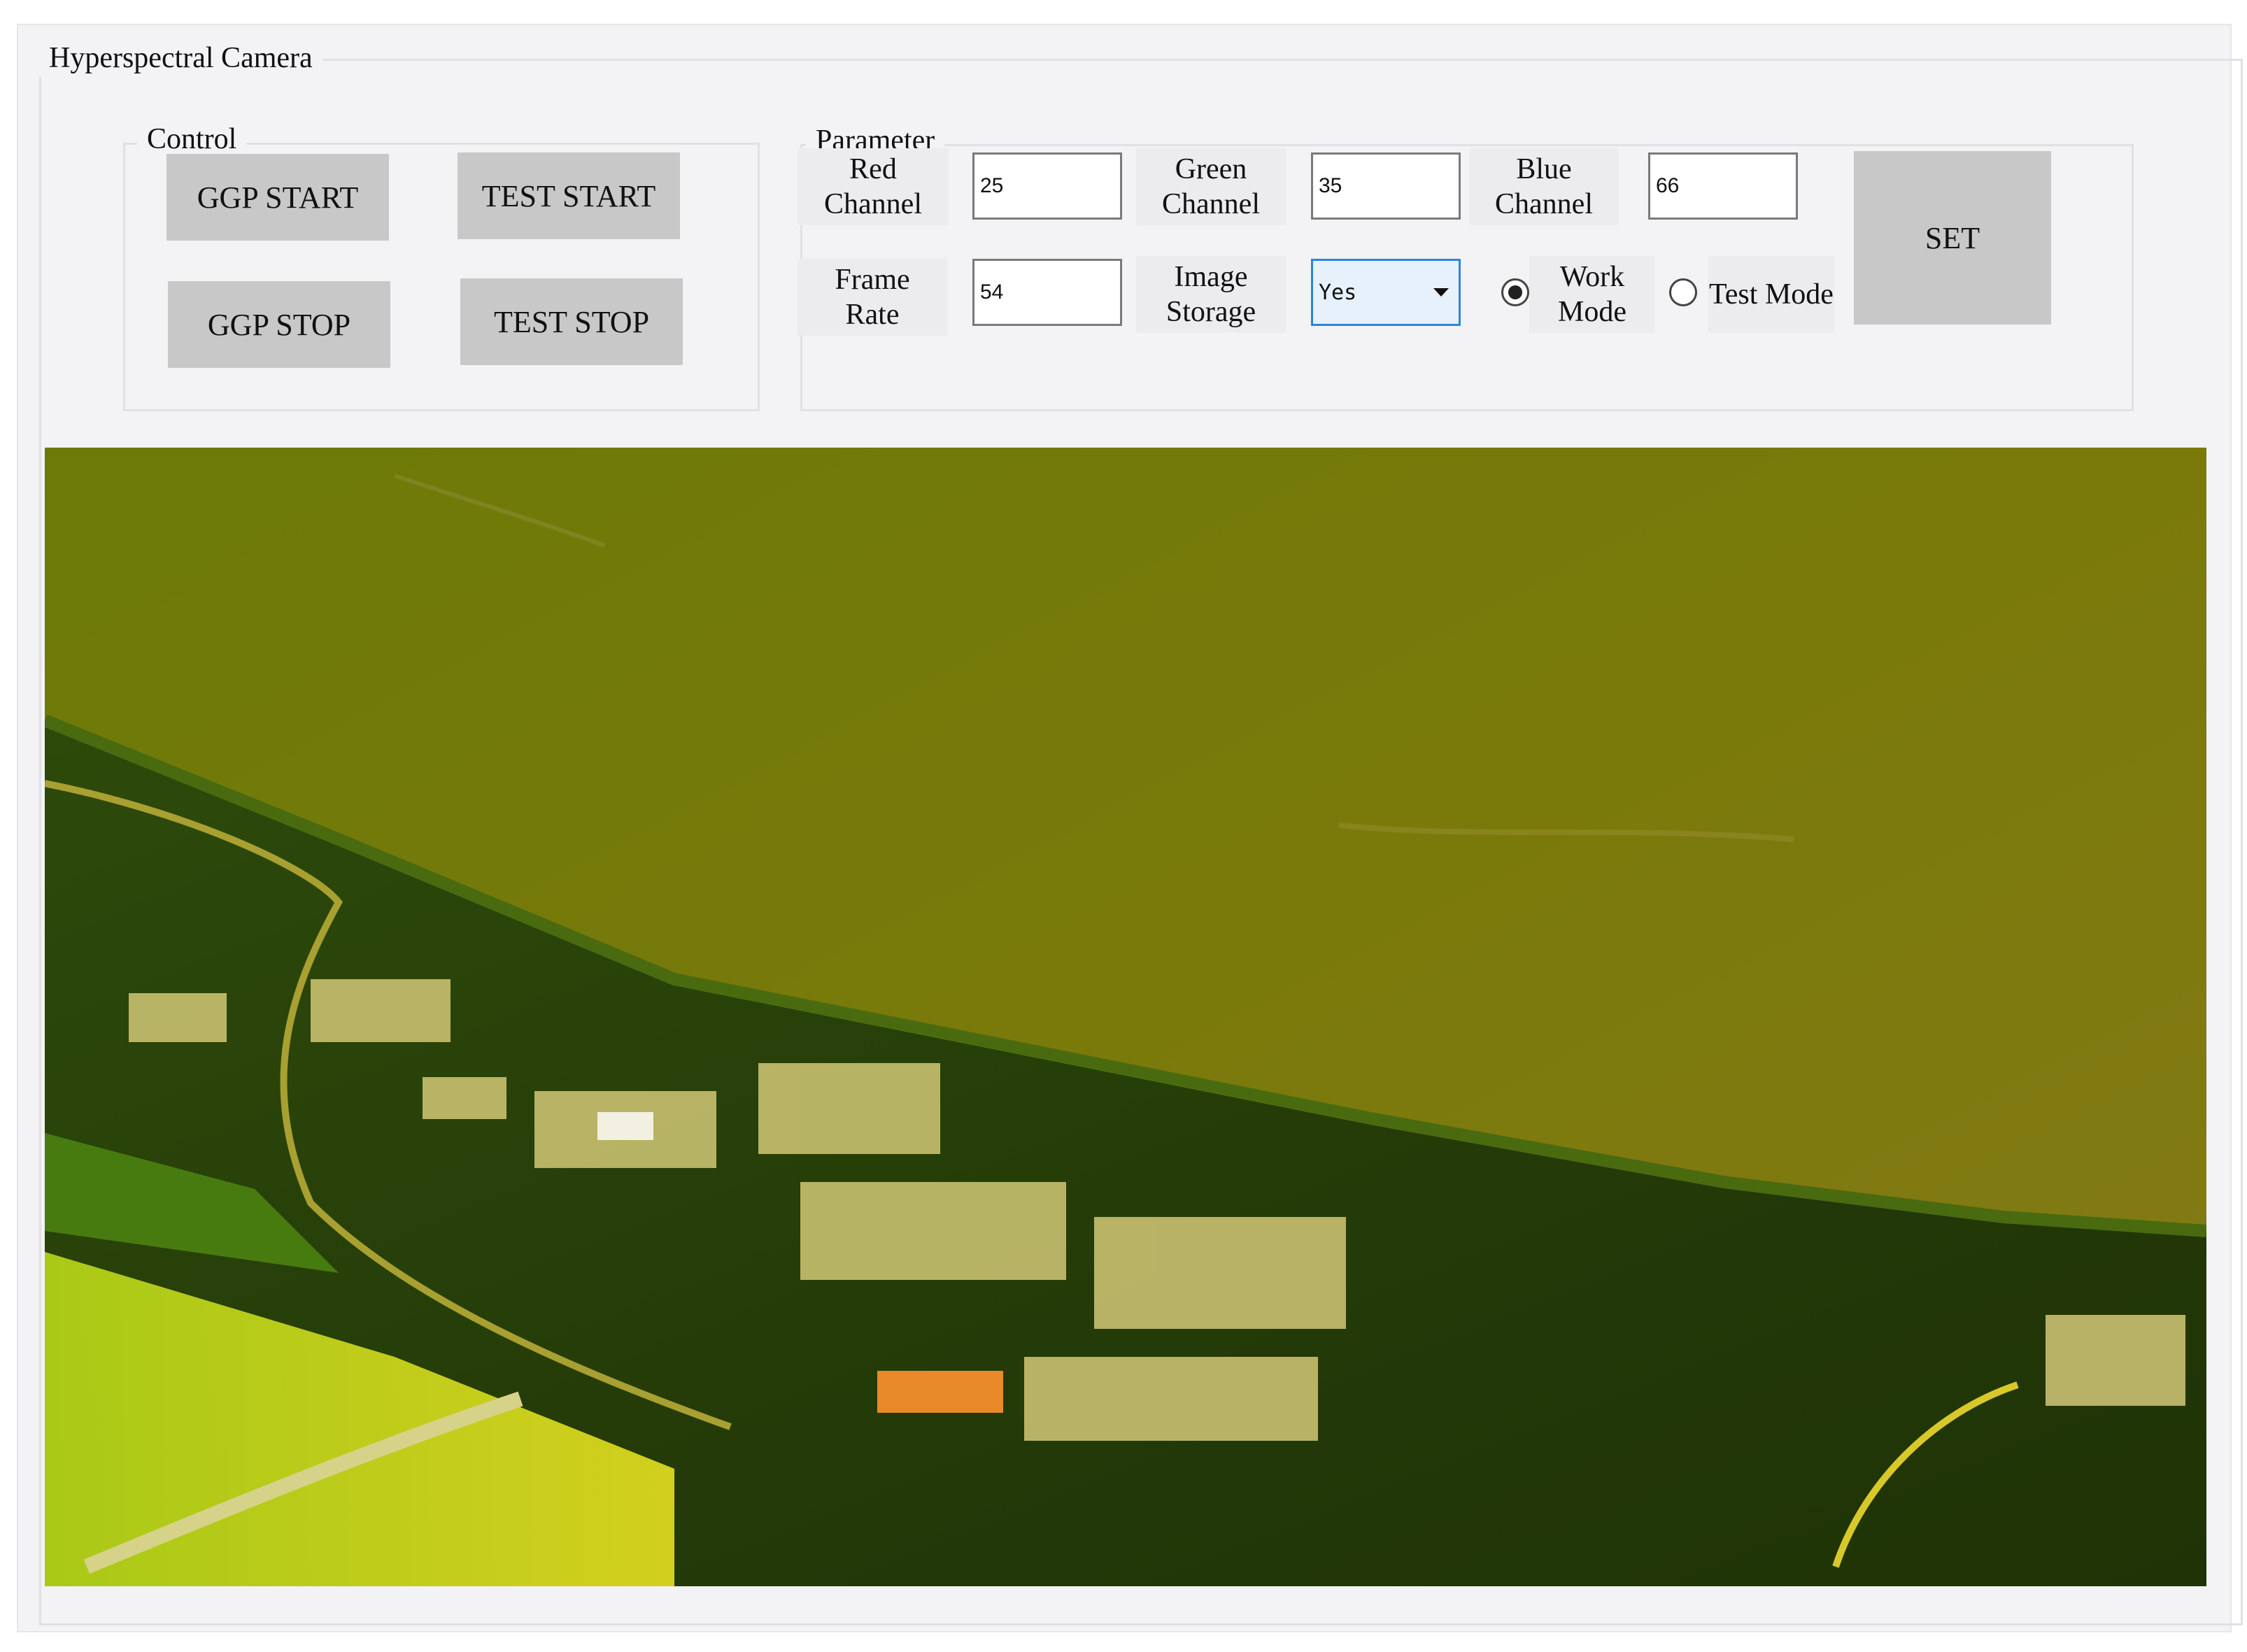 The width and height of the screenshot is (2247, 1652). What do you see at coordinates (1733, 294) in the screenshot?
I see `test-mode-label-line1: Test` at bounding box center [1733, 294].